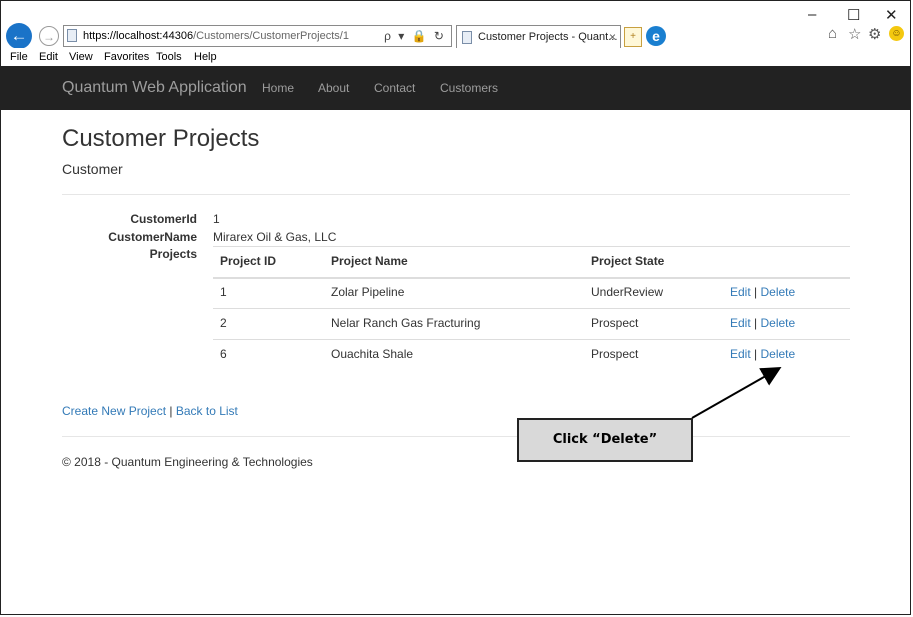  I want to click on table-top-border, so click(531, 246).